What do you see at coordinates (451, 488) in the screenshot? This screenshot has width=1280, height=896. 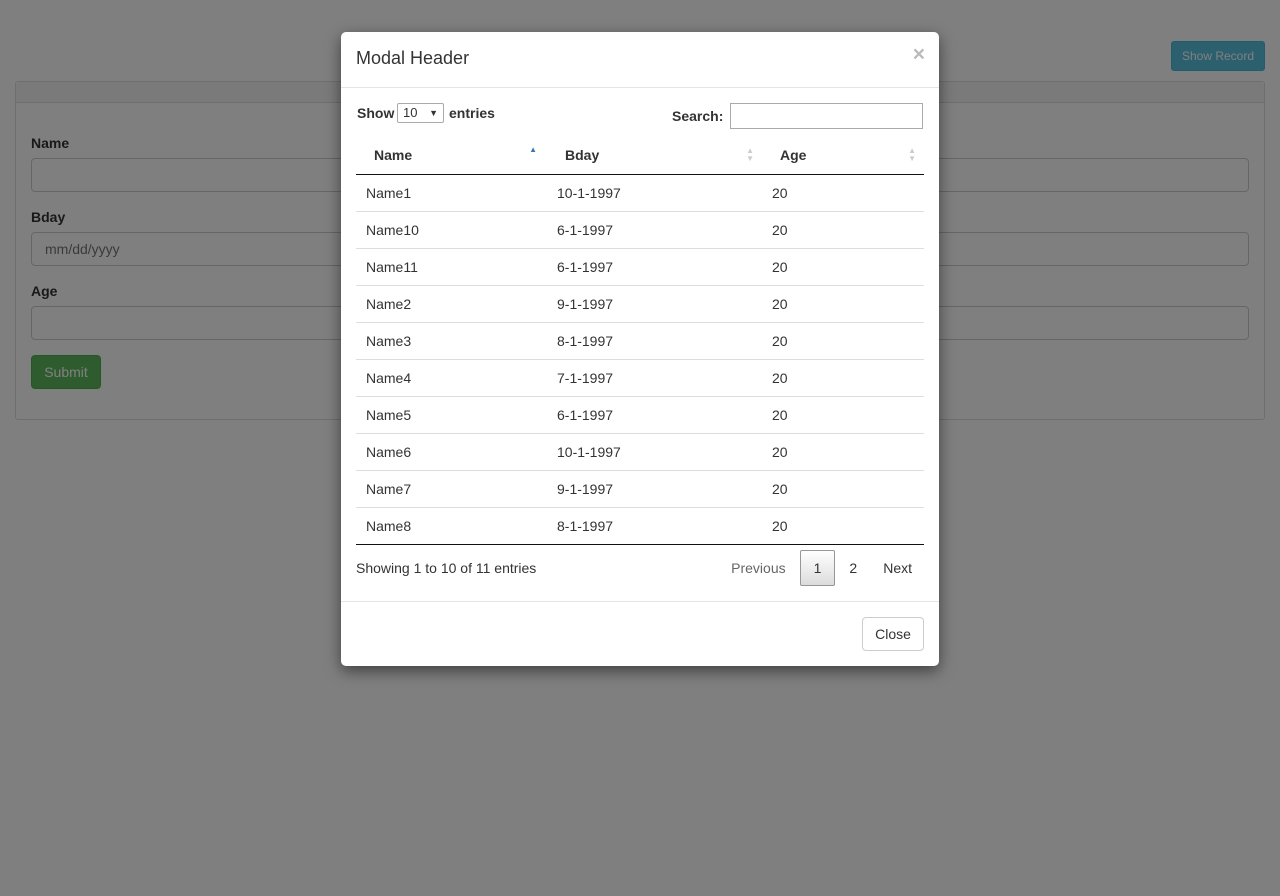 I see `cell-name: Name7` at bounding box center [451, 488].